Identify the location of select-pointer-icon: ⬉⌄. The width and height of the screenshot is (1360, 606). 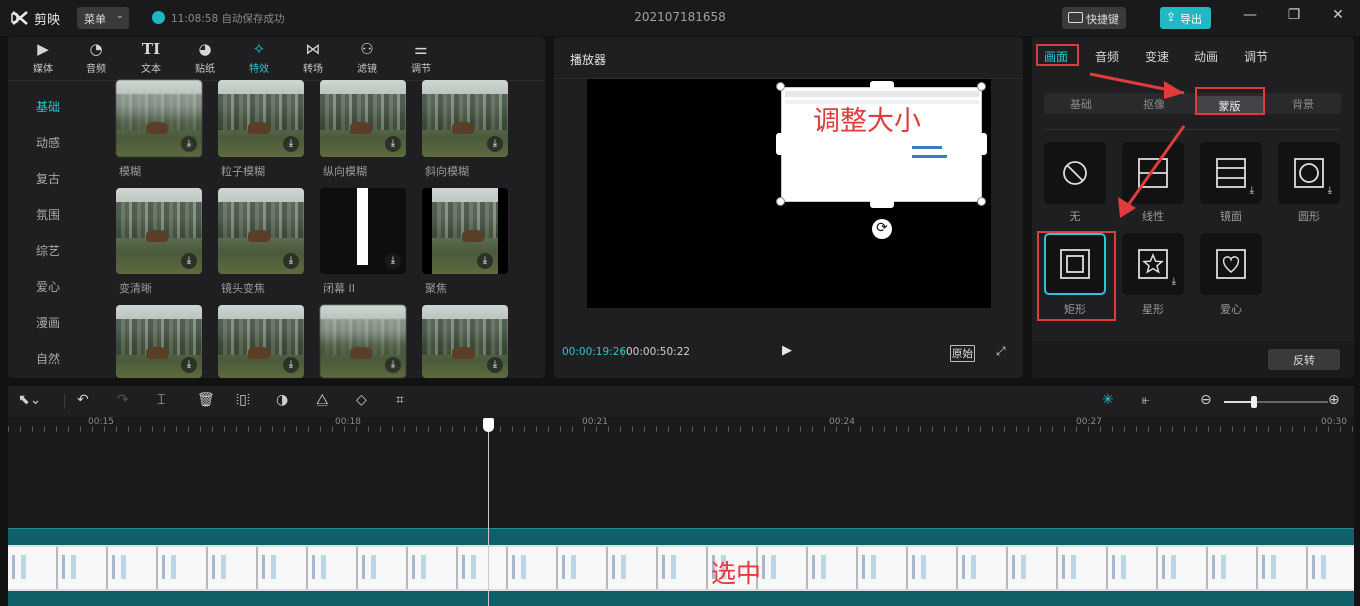
(29, 400).